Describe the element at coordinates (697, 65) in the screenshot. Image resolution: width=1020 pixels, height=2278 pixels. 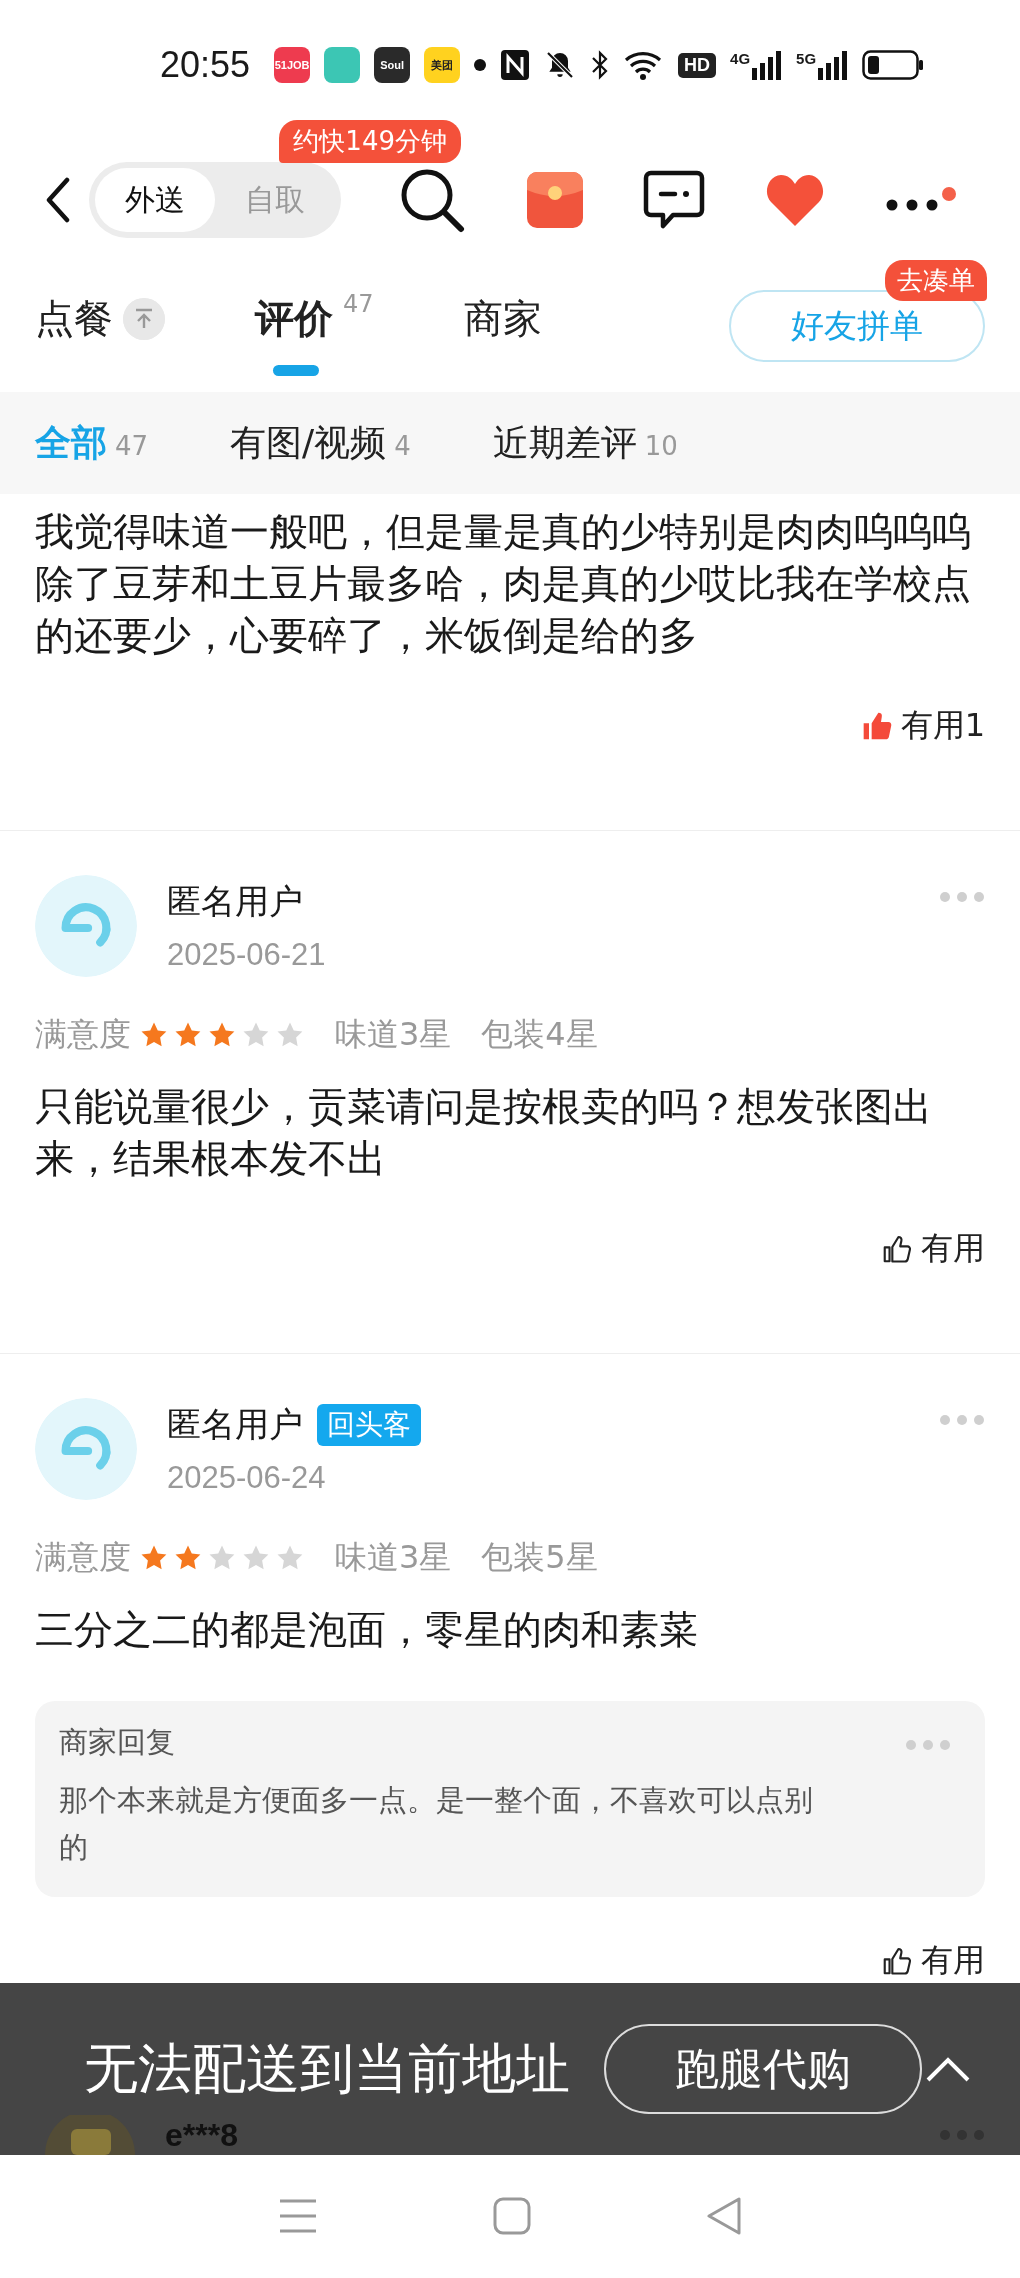
I see `hd-icon: HD` at that location.